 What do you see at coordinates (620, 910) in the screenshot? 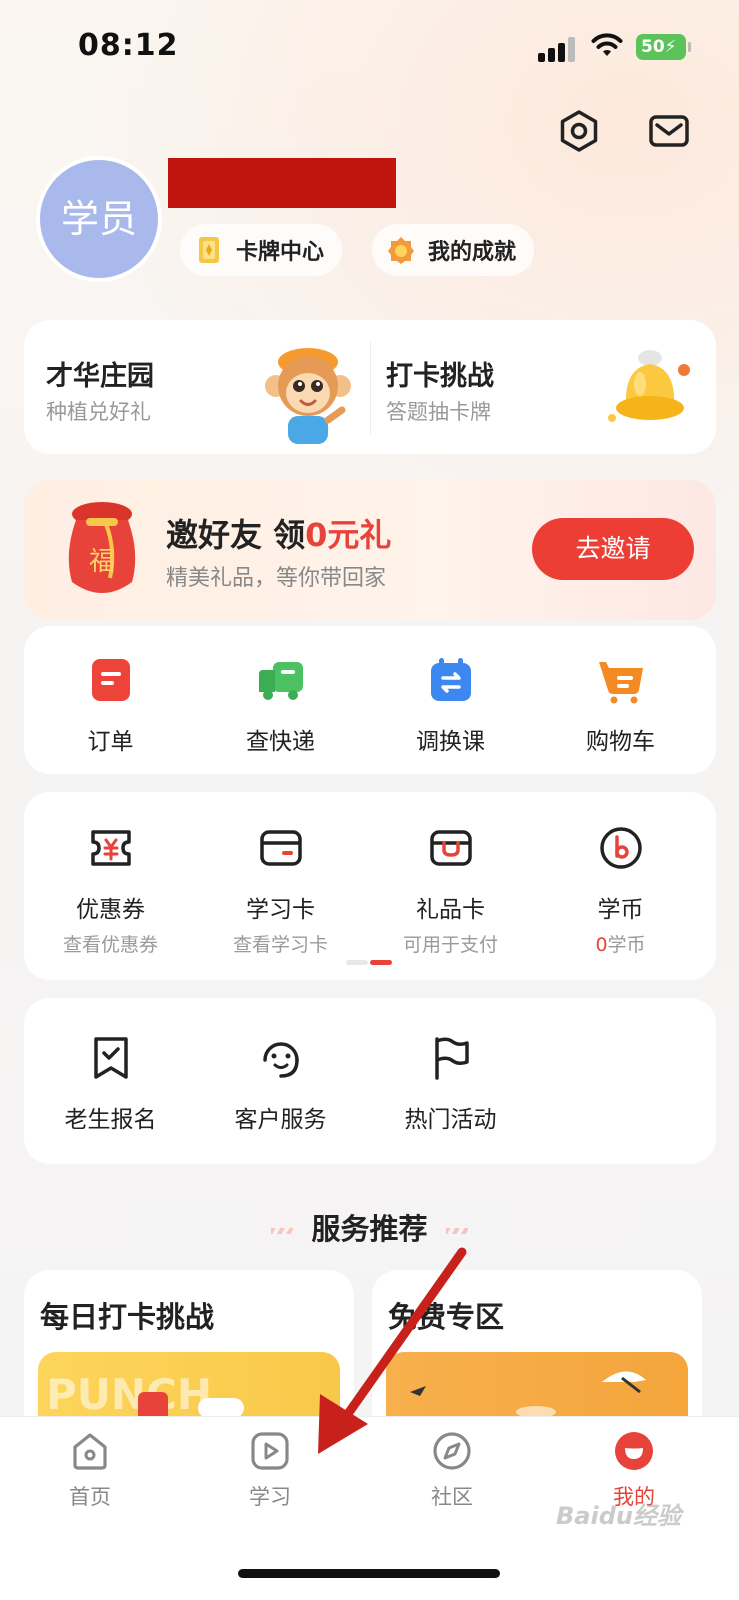
I see `grid-label: 学币` at bounding box center [620, 910].